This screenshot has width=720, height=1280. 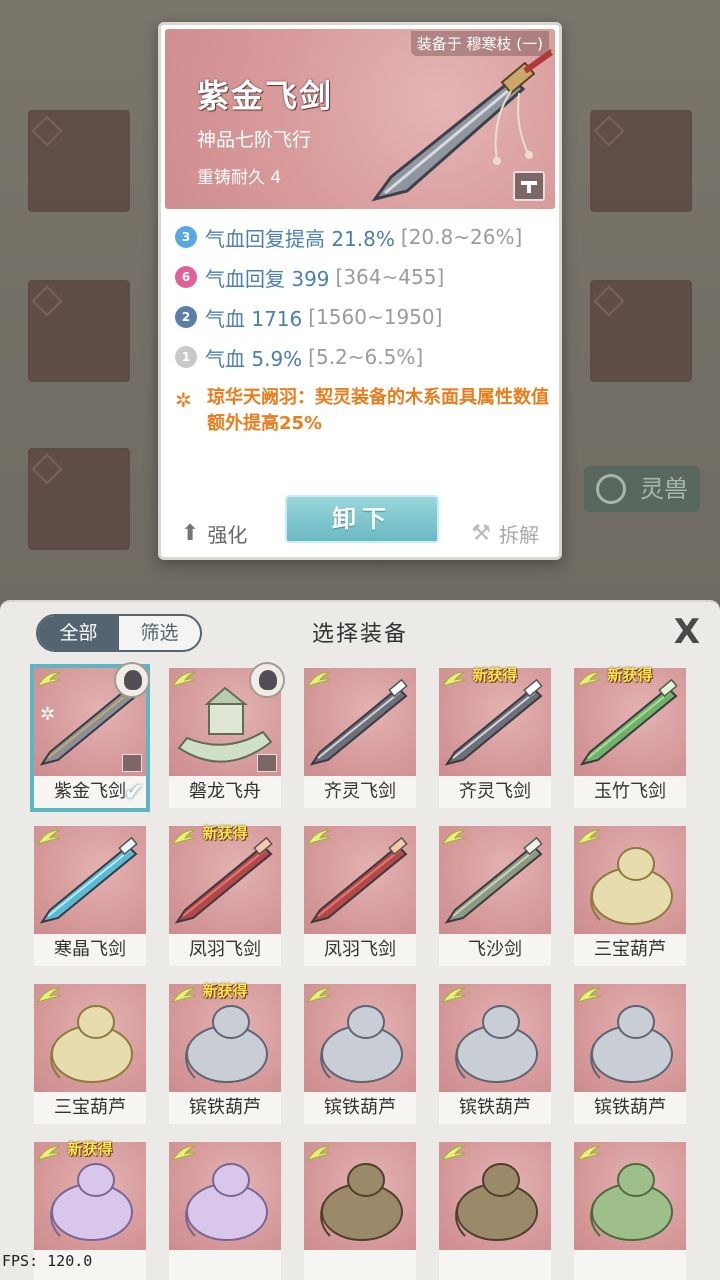 What do you see at coordinates (481, 533) in the screenshot?
I see `dismantle-icon: ⚒` at bounding box center [481, 533].